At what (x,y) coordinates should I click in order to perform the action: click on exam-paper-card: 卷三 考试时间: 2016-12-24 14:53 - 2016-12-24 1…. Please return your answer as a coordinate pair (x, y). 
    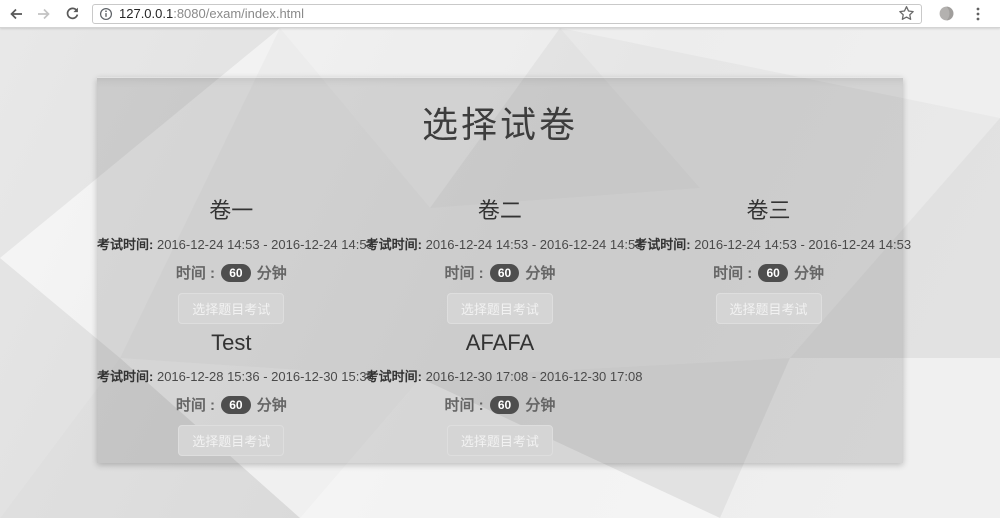
    Looking at the image, I should click on (772, 260).